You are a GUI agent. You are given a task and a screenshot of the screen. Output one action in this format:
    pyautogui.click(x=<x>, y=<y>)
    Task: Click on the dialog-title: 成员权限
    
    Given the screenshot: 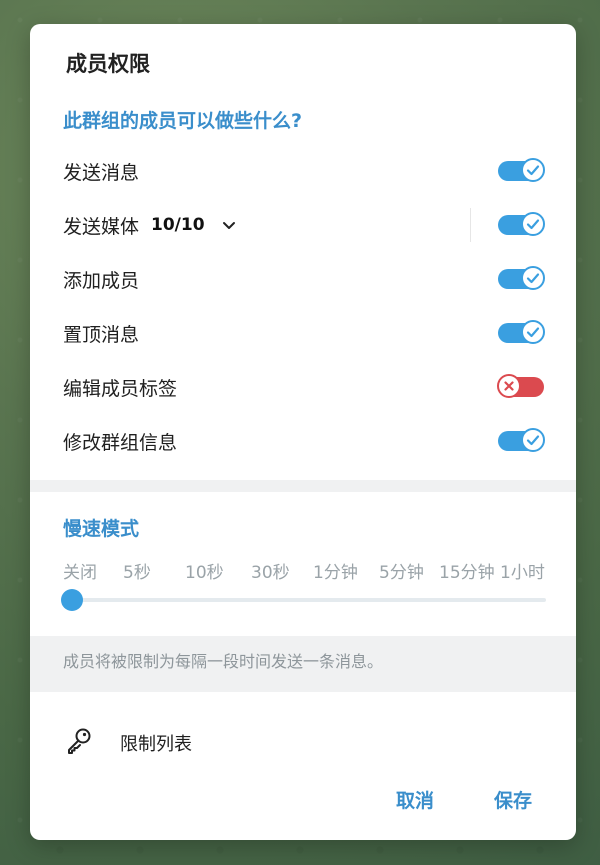 What is the action you would take?
    pyautogui.click(x=108, y=64)
    